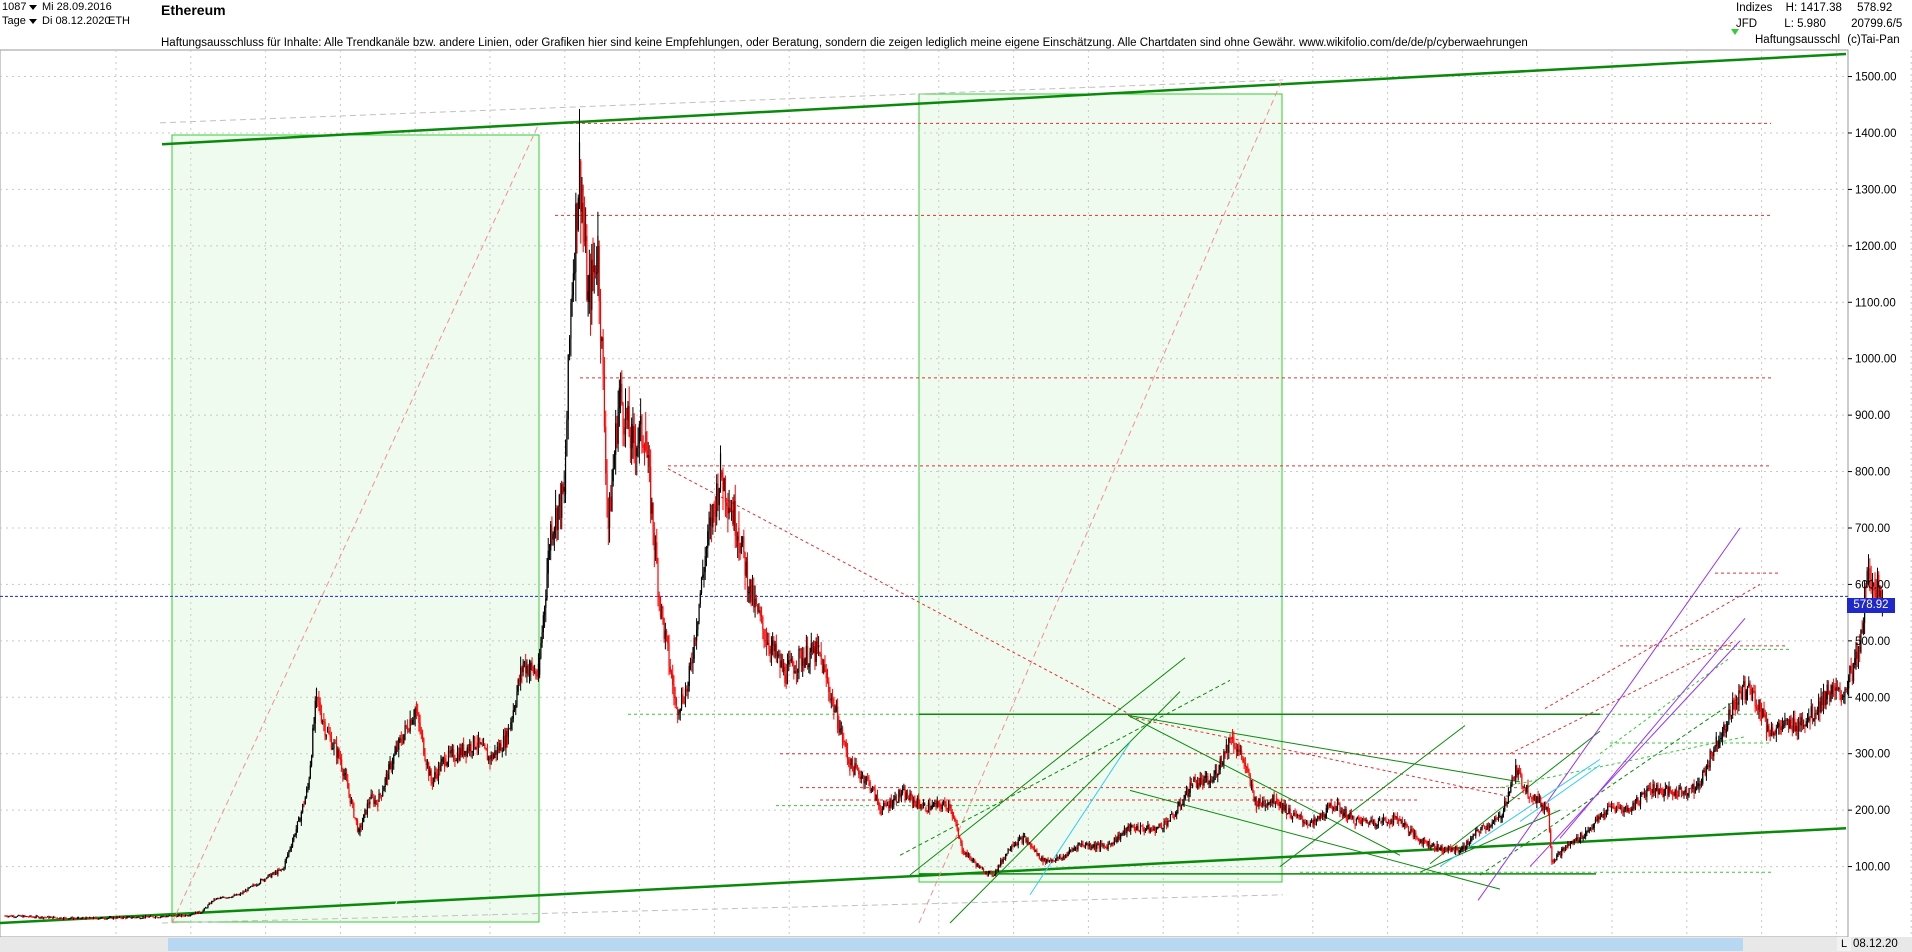 The image size is (1912, 952). I want to click on log-toggle-button: L, so click(1844, 944).